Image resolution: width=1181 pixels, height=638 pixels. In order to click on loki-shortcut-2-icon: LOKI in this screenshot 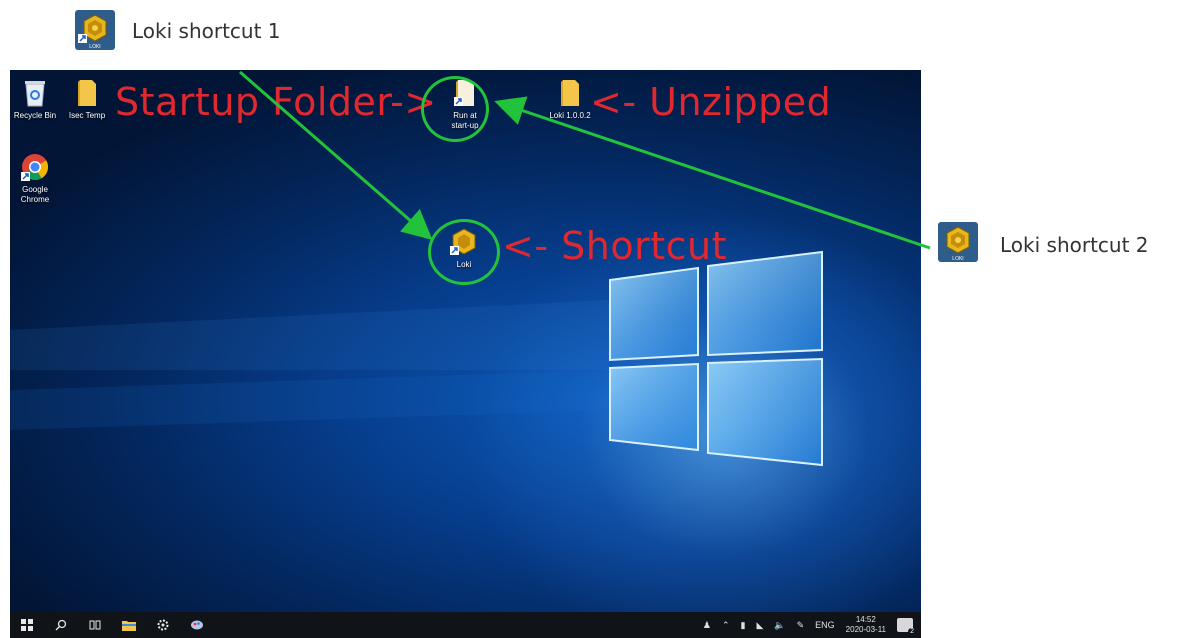, I will do `click(958, 242)`.